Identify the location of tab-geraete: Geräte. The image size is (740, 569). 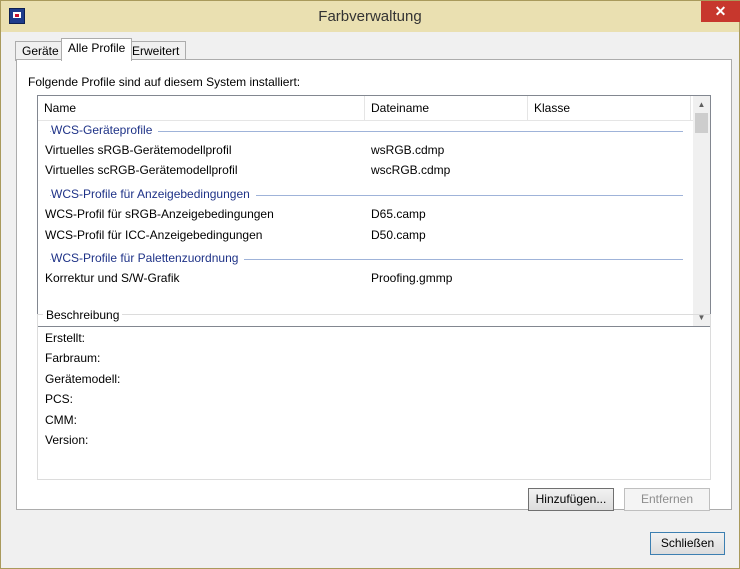
(40, 51).